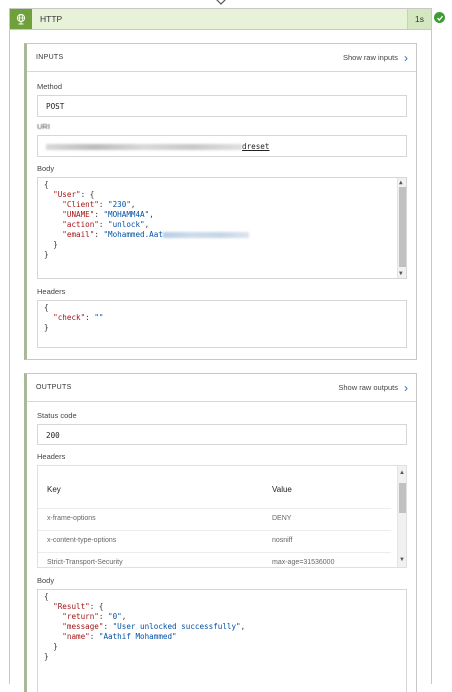 Image resolution: width=452 pixels, height=692 pixels. What do you see at coordinates (221, 388) in the screenshot?
I see `outputs-header: OUTPUTS Show raw outputs ›` at bounding box center [221, 388].